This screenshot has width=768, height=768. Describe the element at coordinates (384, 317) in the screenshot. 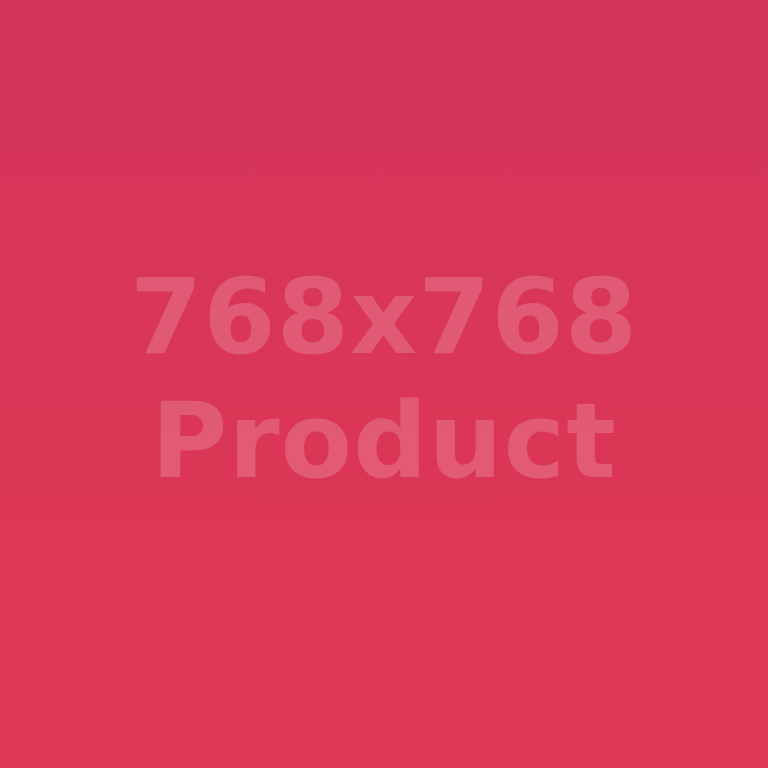

I see `placeholder-dimensions-text: 768x768` at that location.